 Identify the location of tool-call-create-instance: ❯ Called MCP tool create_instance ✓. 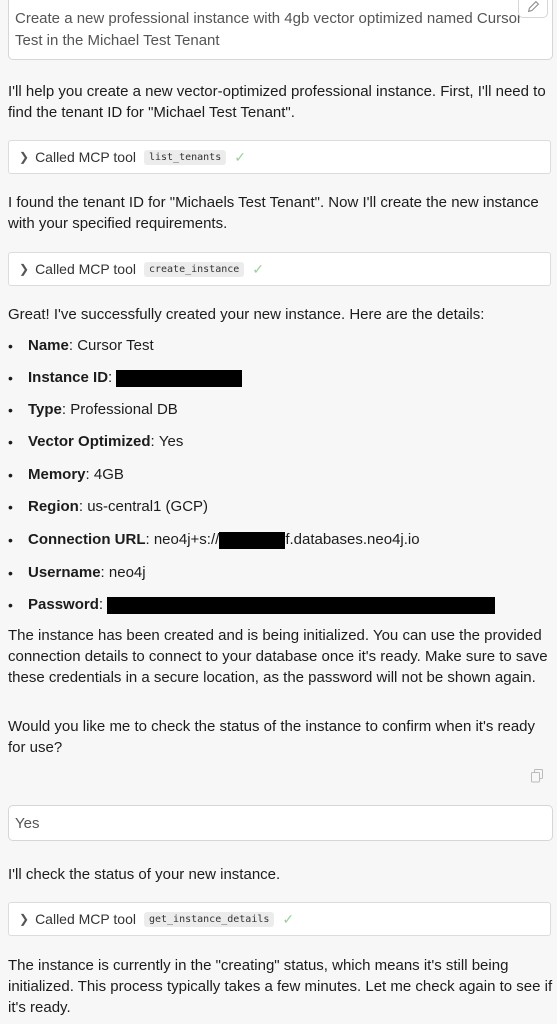
(279, 269).